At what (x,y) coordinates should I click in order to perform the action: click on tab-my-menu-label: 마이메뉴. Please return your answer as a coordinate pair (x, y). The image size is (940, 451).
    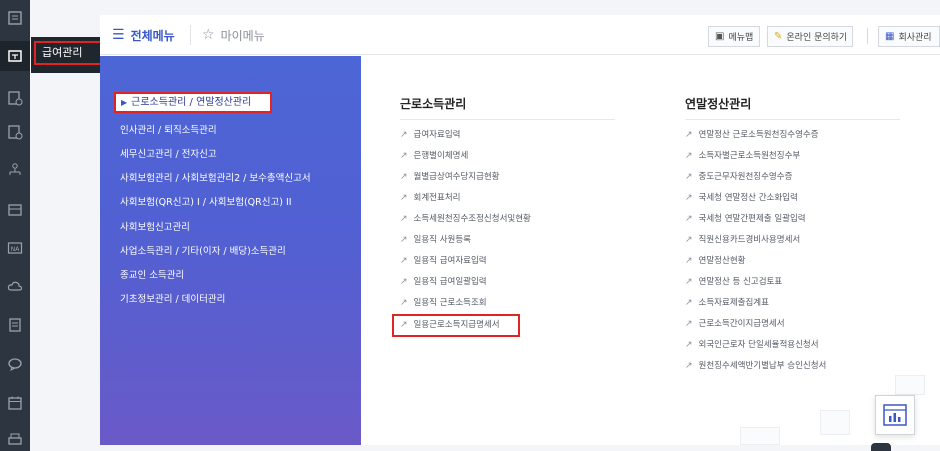
    Looking at the image, I should click on (242, 35).